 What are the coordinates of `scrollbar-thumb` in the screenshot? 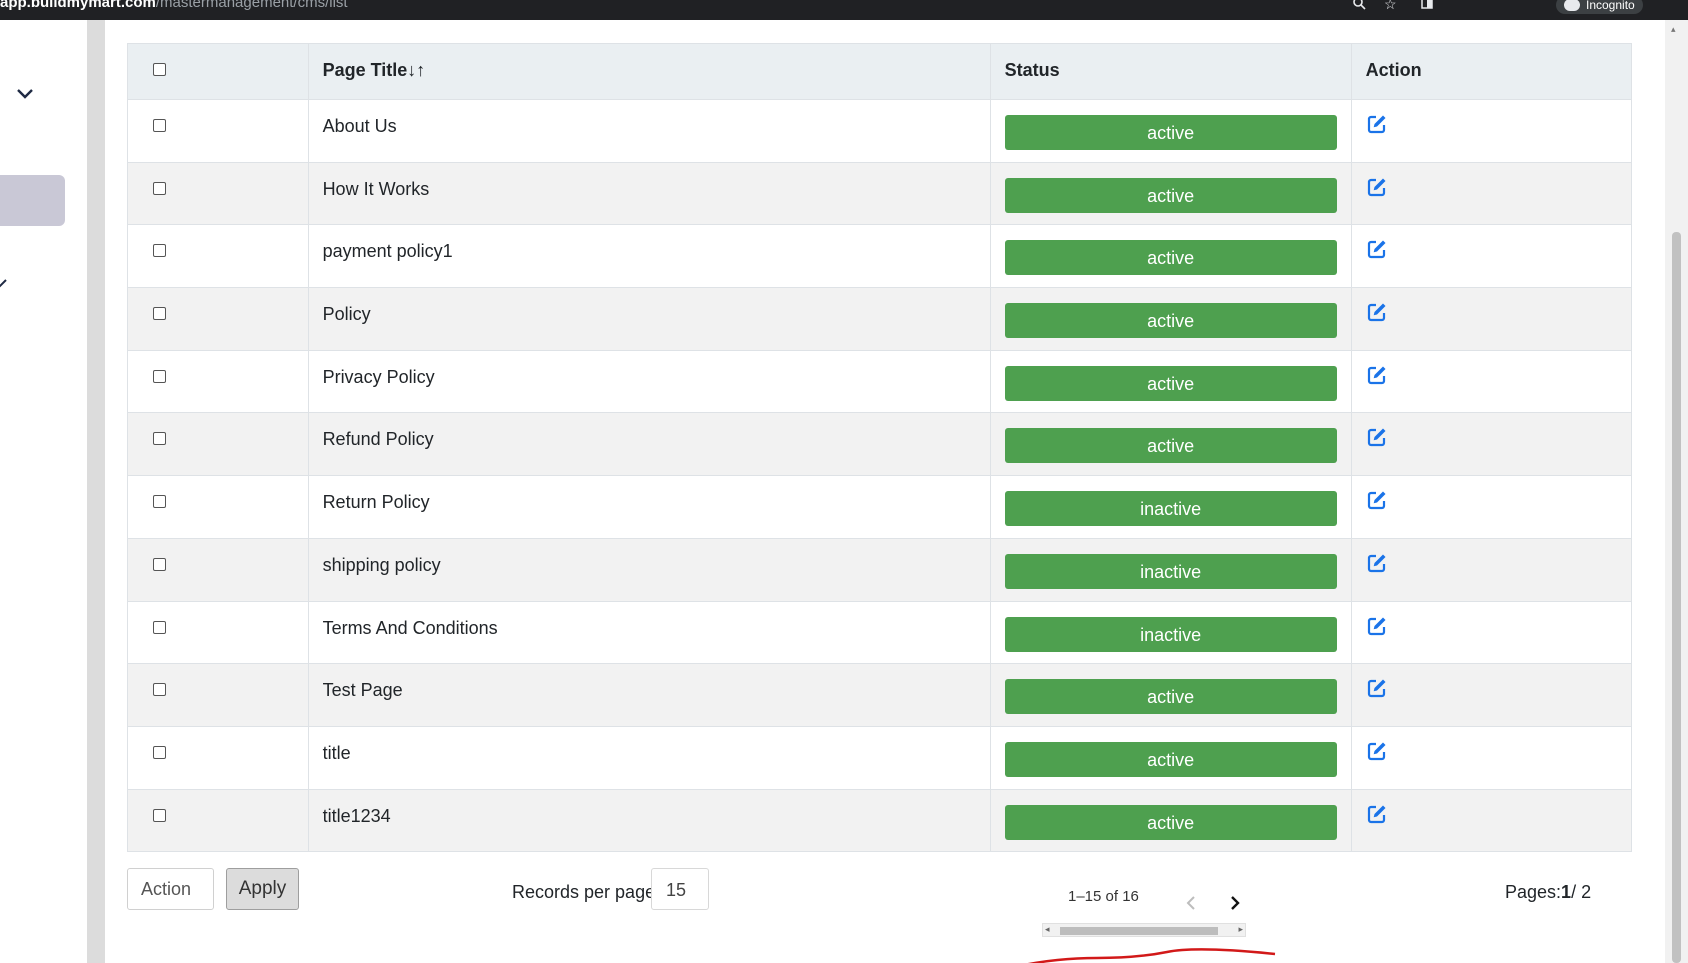 It's located at (1139, 931).